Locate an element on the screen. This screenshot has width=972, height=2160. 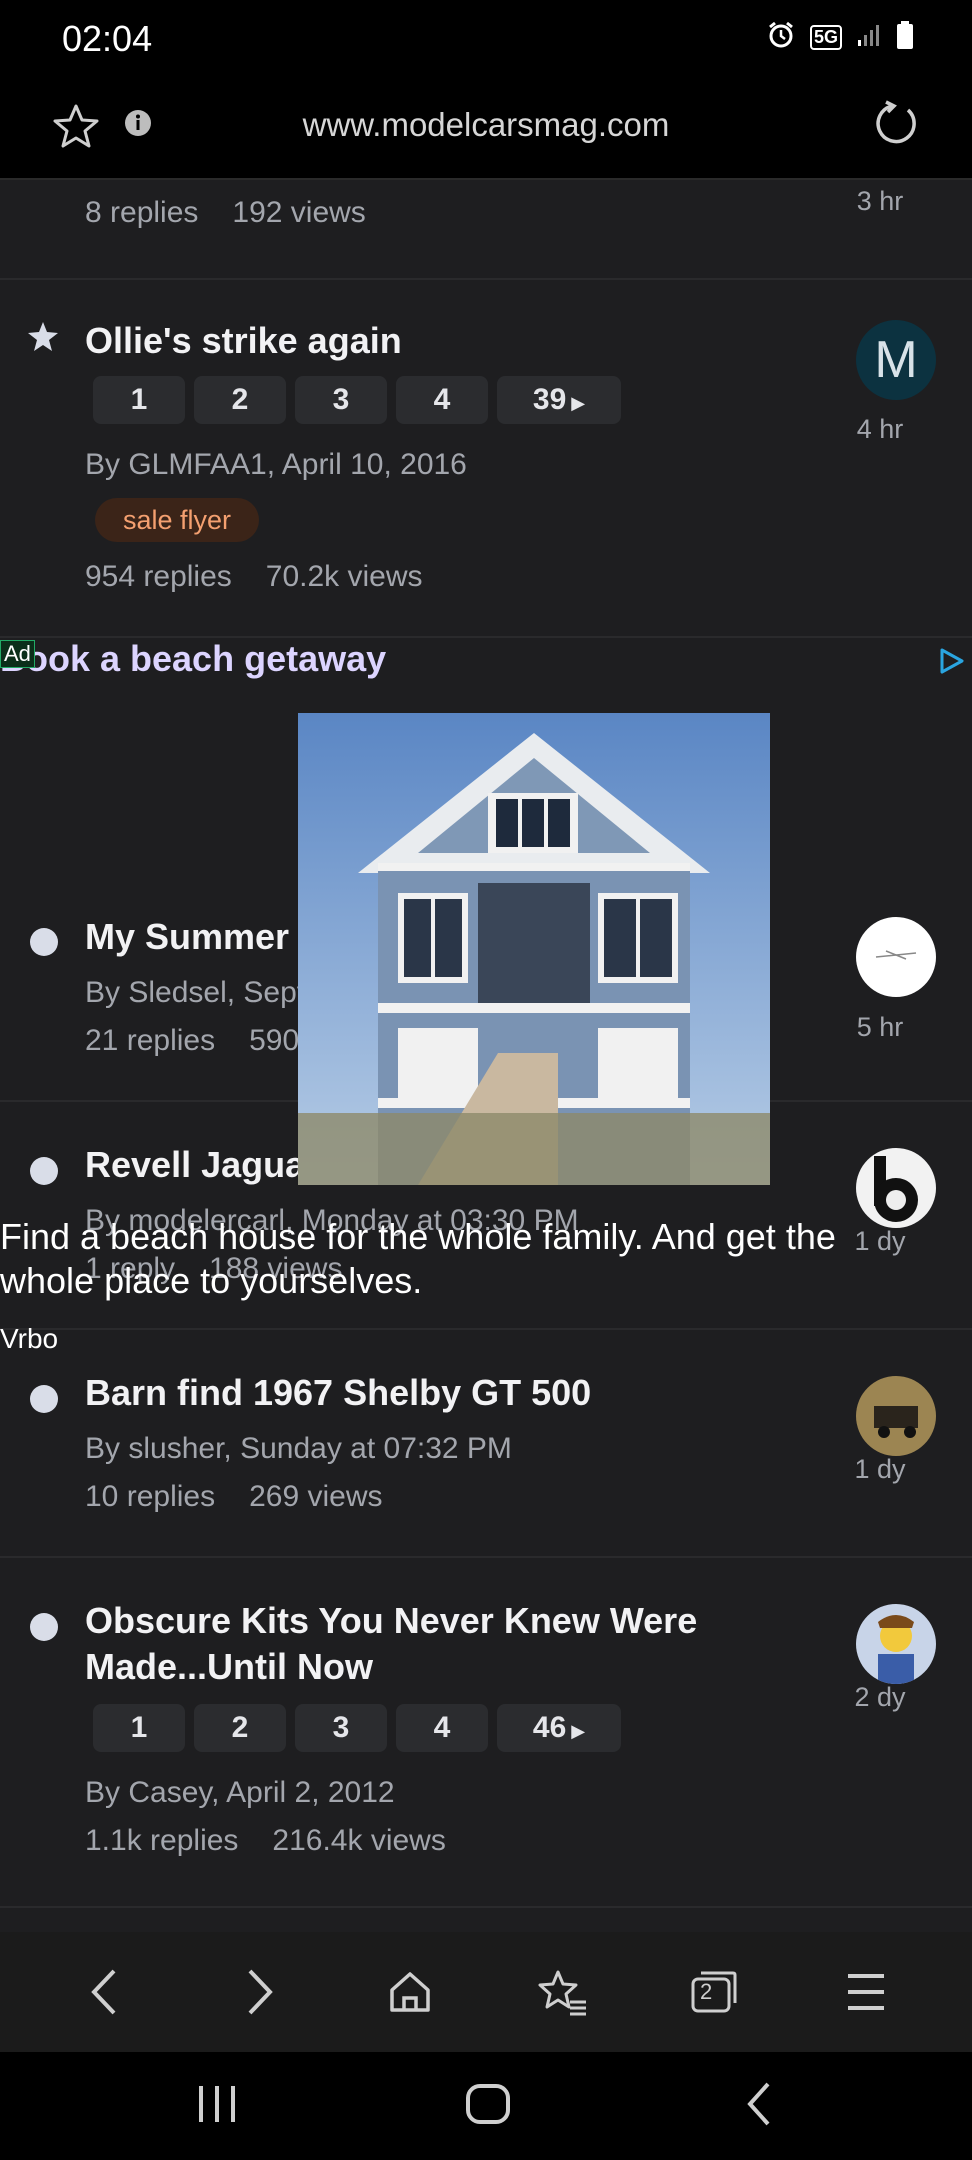
last-page-number: 46 is located at coordinates (549, 1727).